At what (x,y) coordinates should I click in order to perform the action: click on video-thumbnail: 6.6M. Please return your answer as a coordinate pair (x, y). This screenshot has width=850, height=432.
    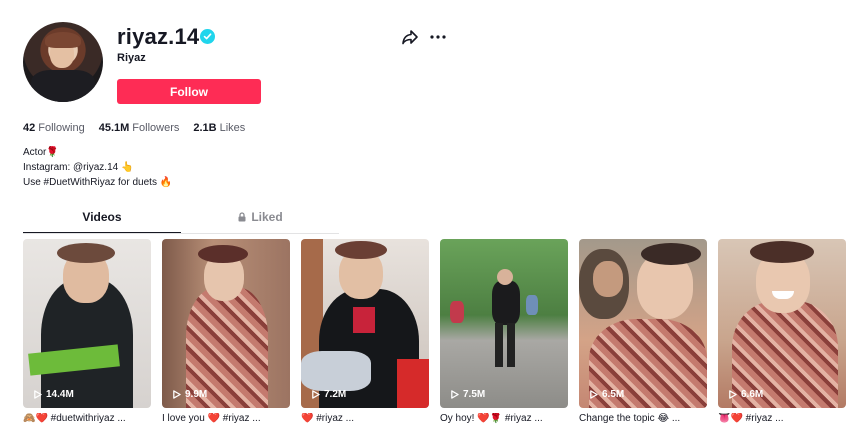
    Looking at the image, I should click on (782, 323).